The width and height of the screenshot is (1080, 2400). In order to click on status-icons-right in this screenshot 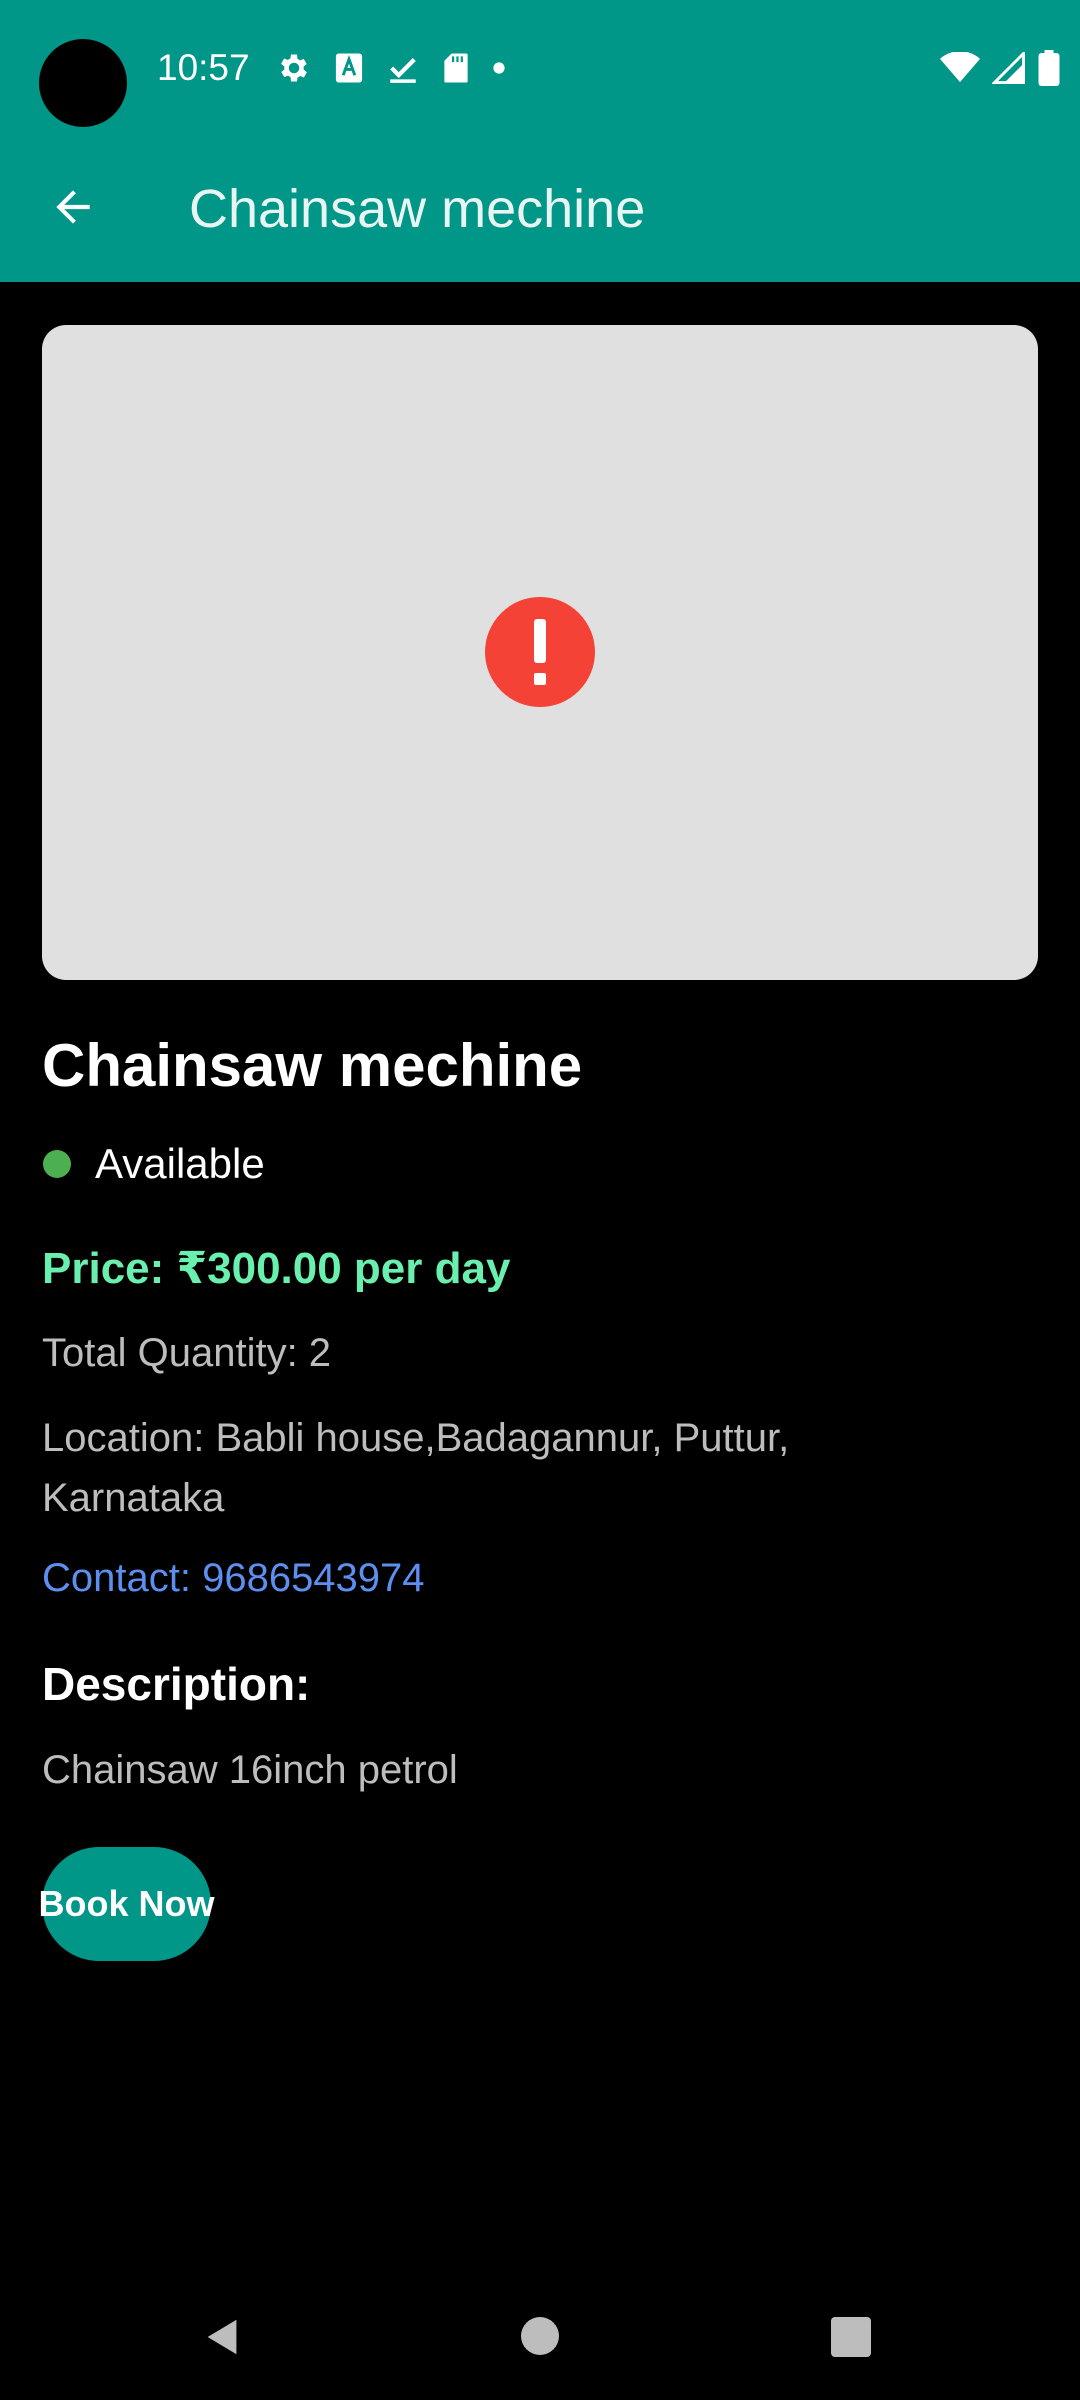, I will do `click(1000, 68)`.